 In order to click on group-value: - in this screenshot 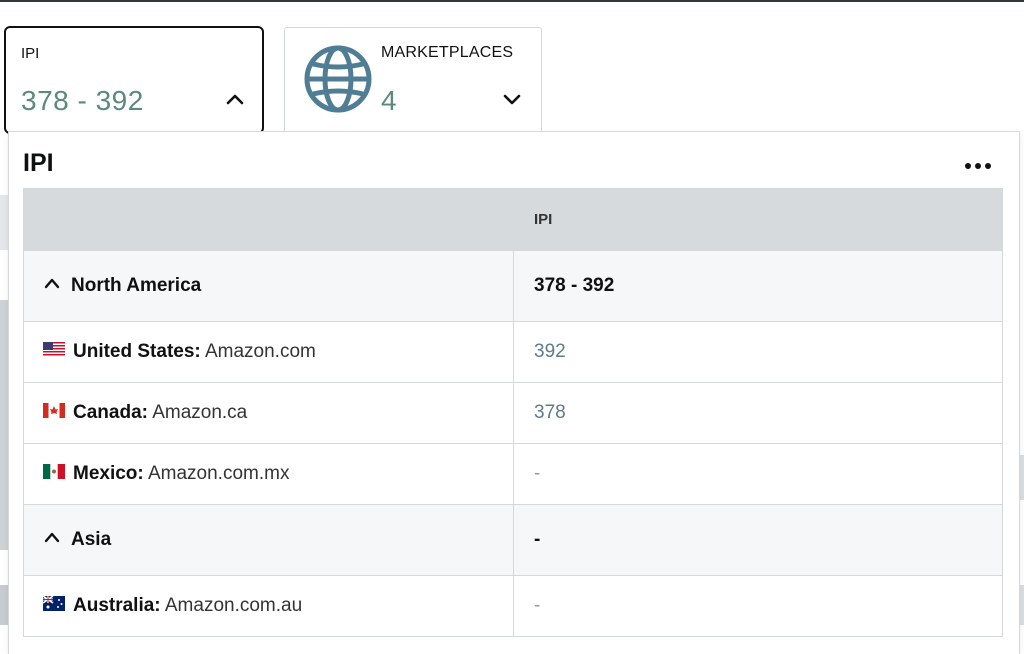, I will do `click(537, 539)`.